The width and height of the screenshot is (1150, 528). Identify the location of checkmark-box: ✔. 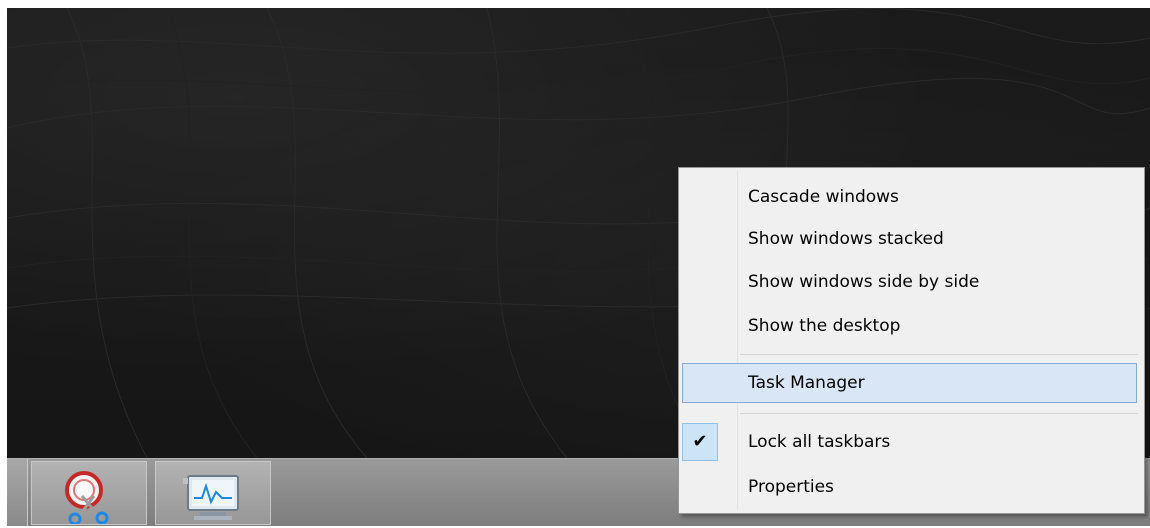
(700, 442).